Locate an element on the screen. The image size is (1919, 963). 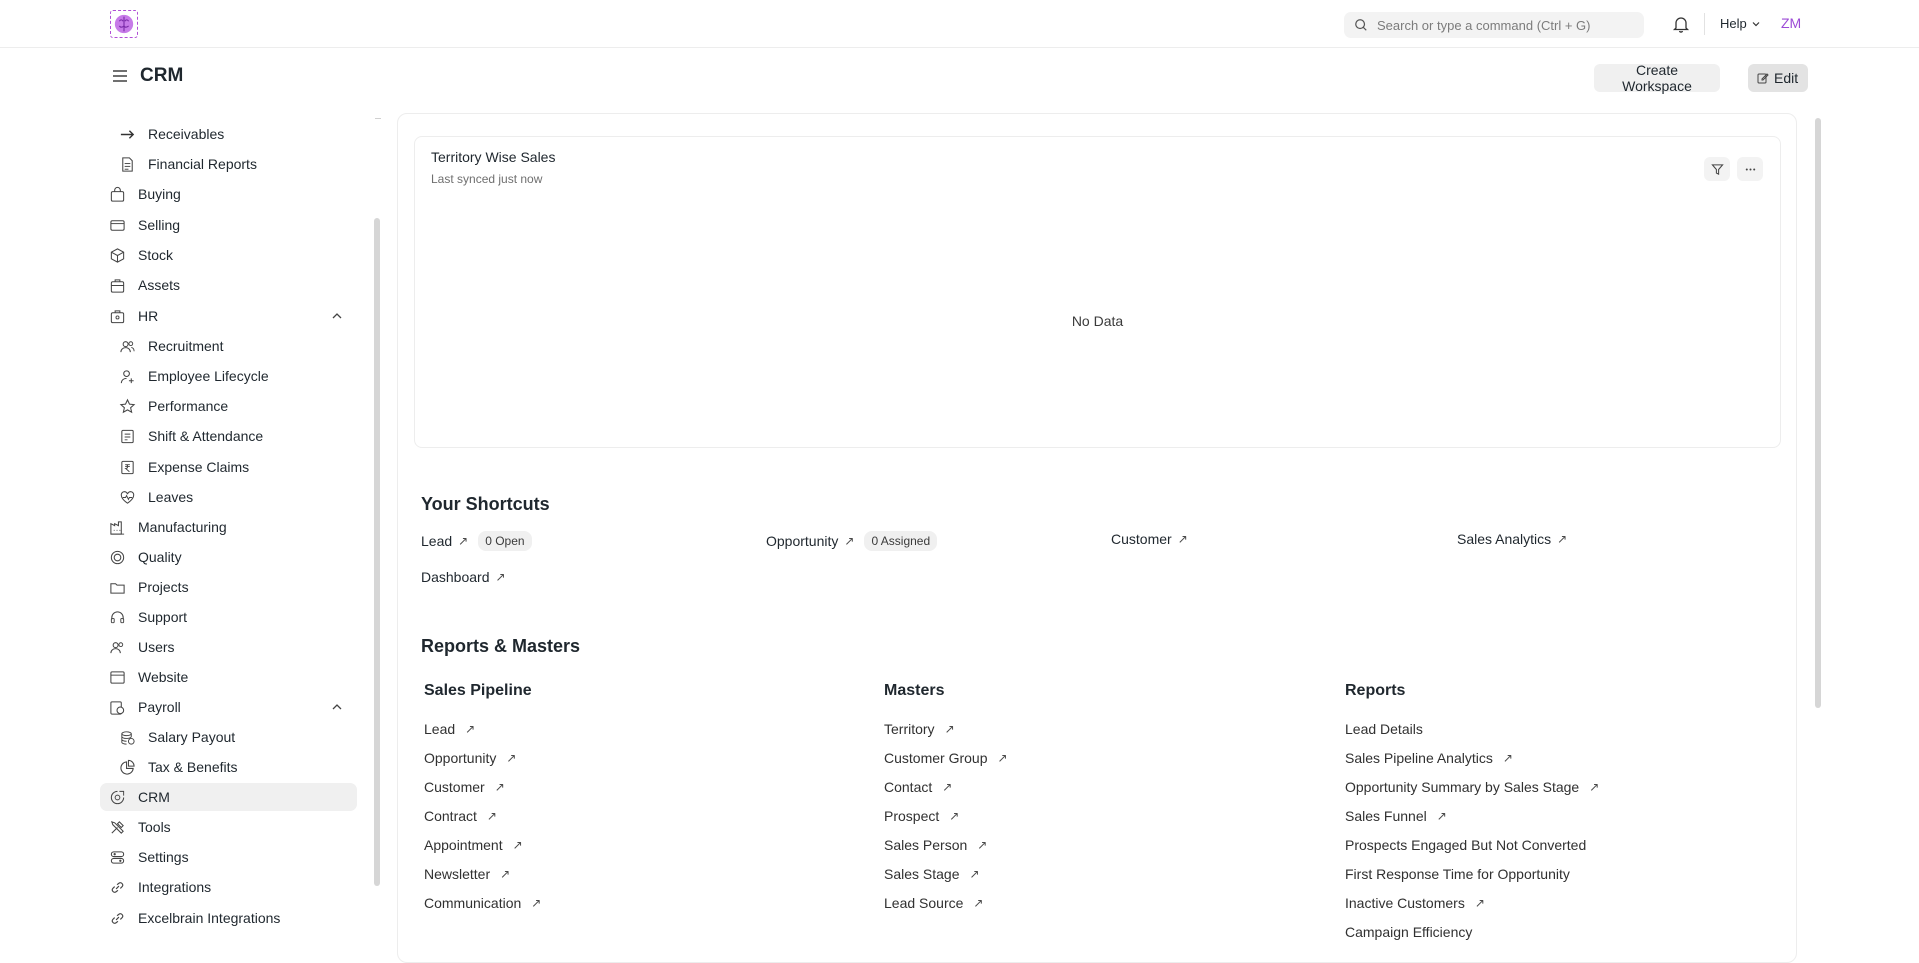
brain-logo-icon is located at coordinates (124, 24).